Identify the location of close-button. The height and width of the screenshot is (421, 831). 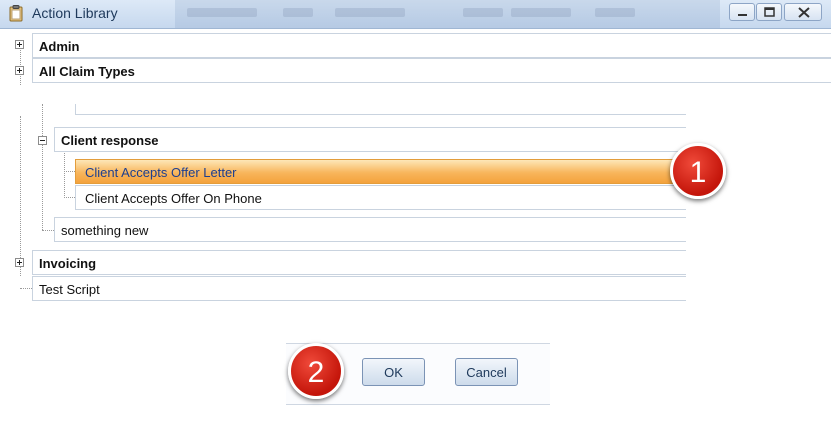
(803, 12).